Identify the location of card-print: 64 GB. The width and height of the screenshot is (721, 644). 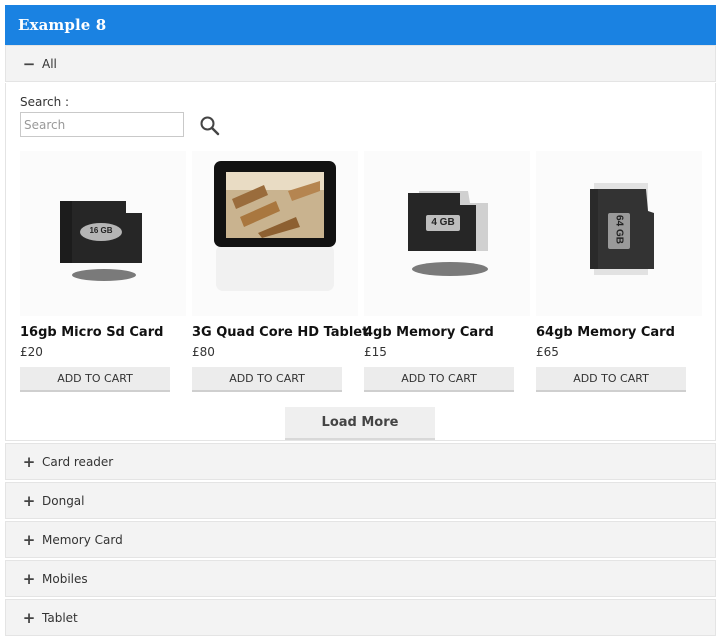
(619, 229).